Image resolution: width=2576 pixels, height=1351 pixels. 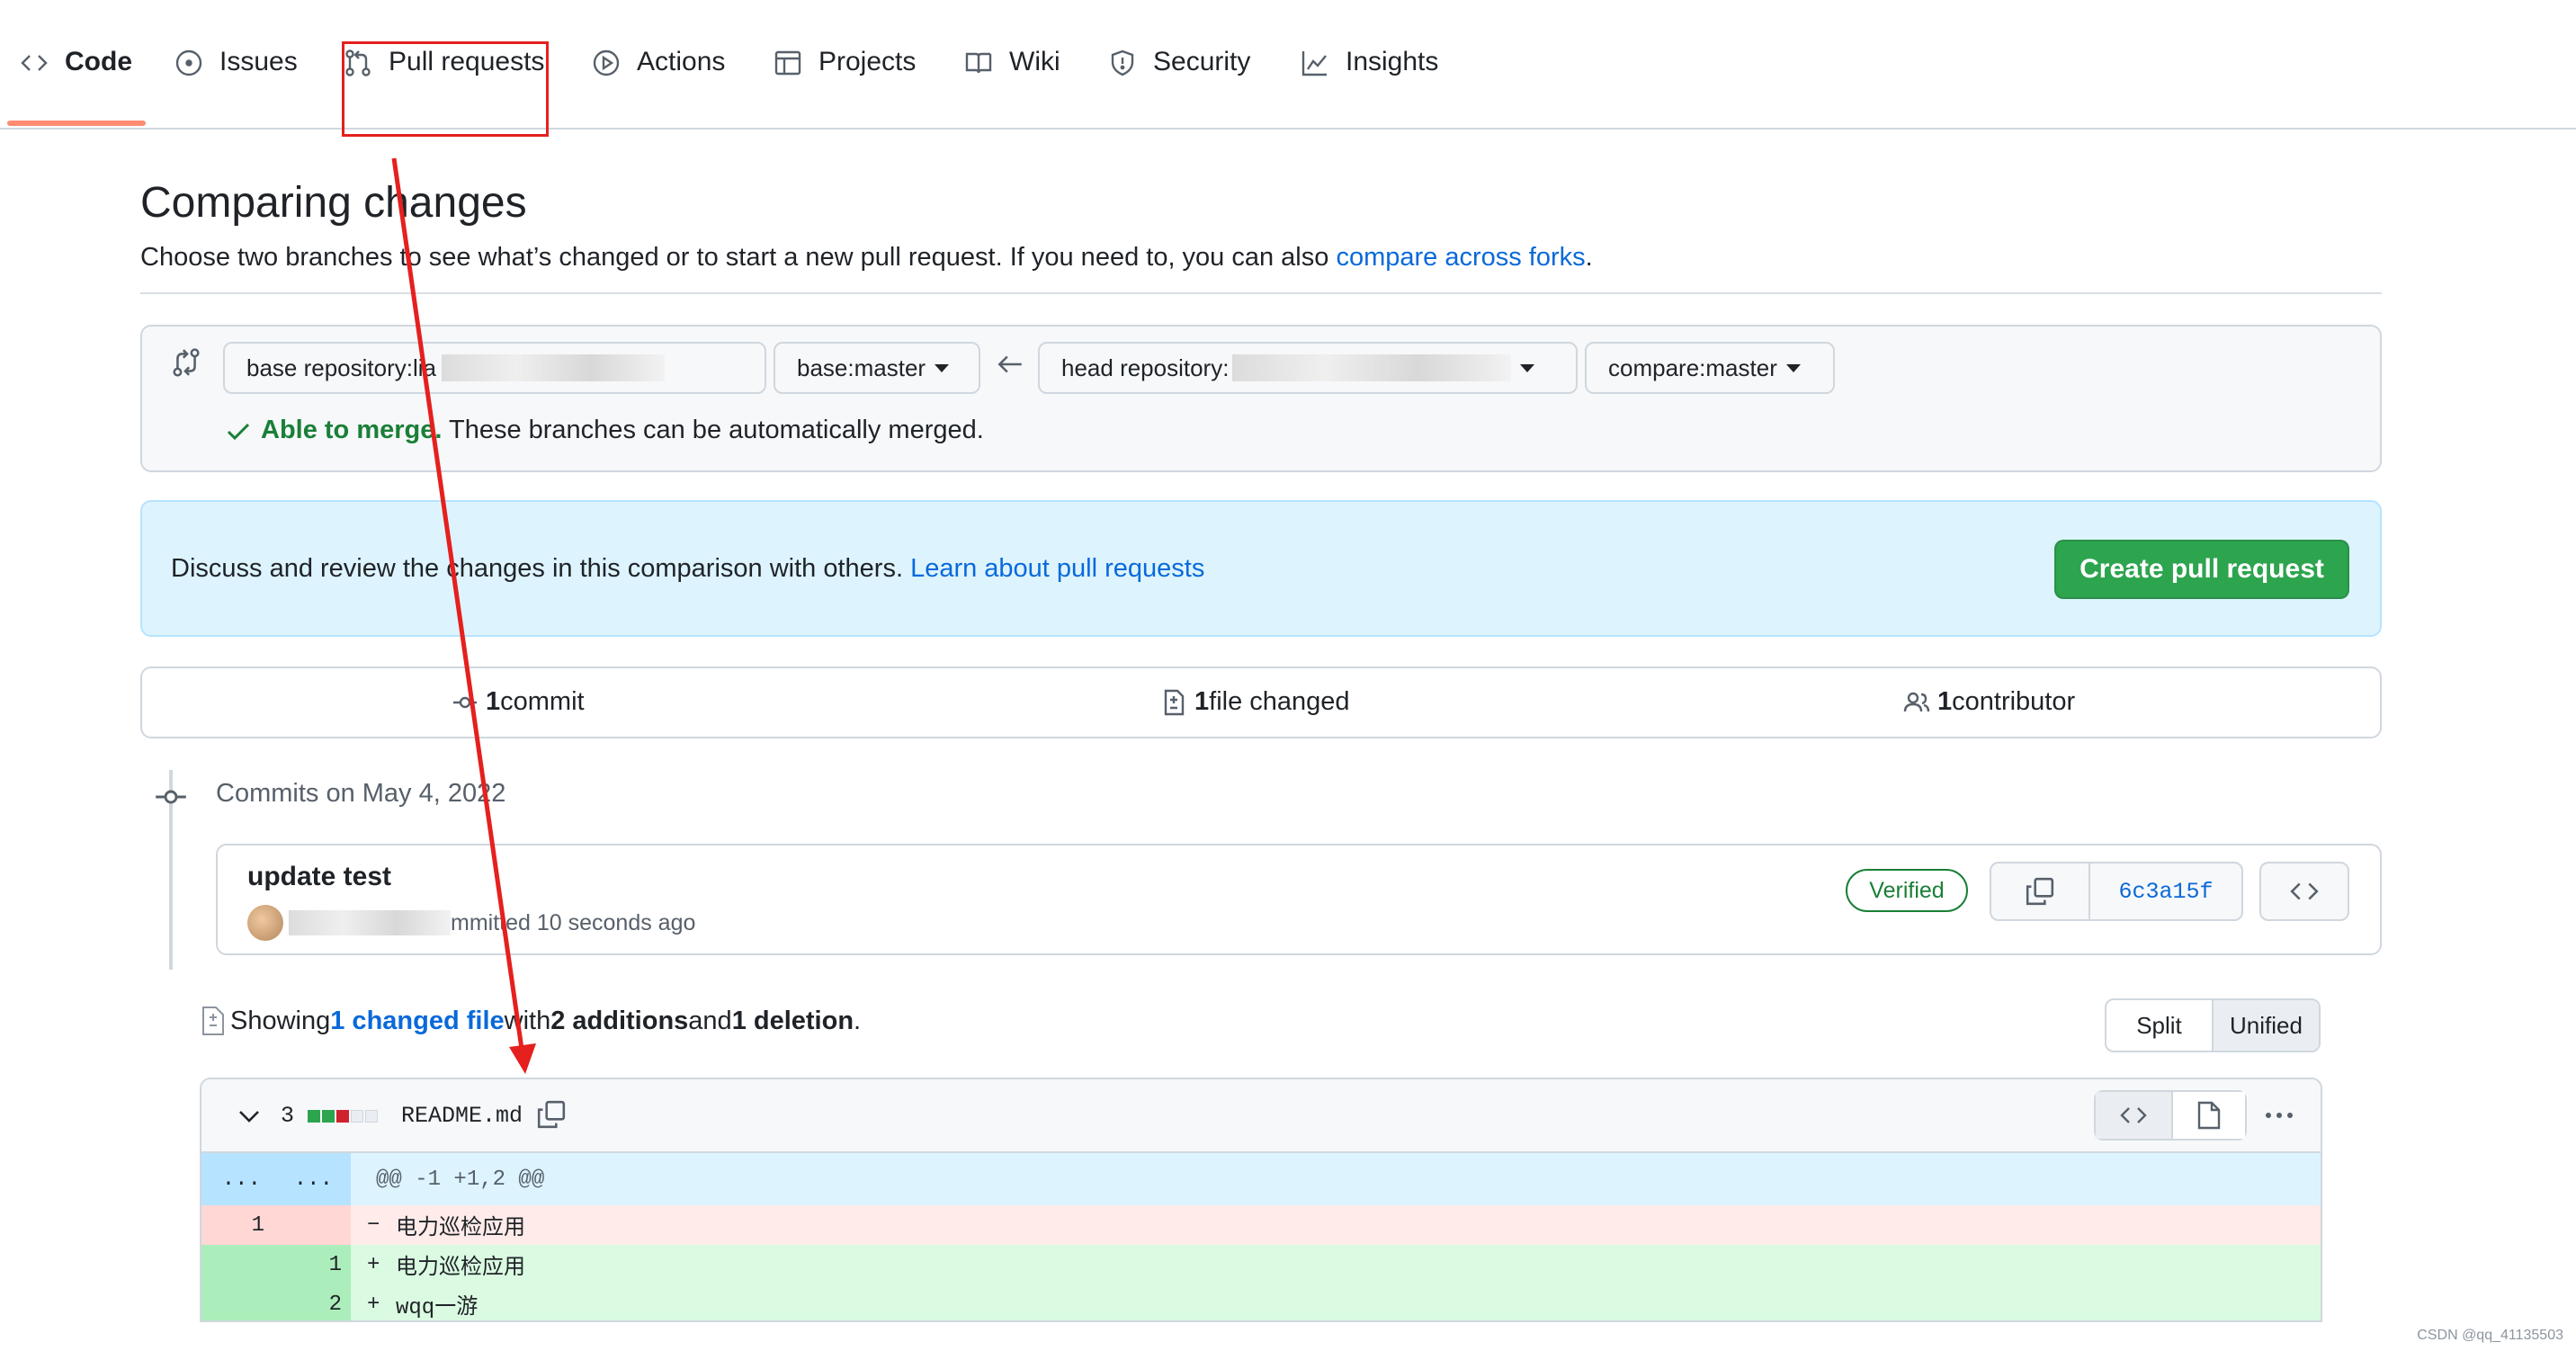 I want to click on changed-files-link: 1 changed file, so click(x=417, y=1021).